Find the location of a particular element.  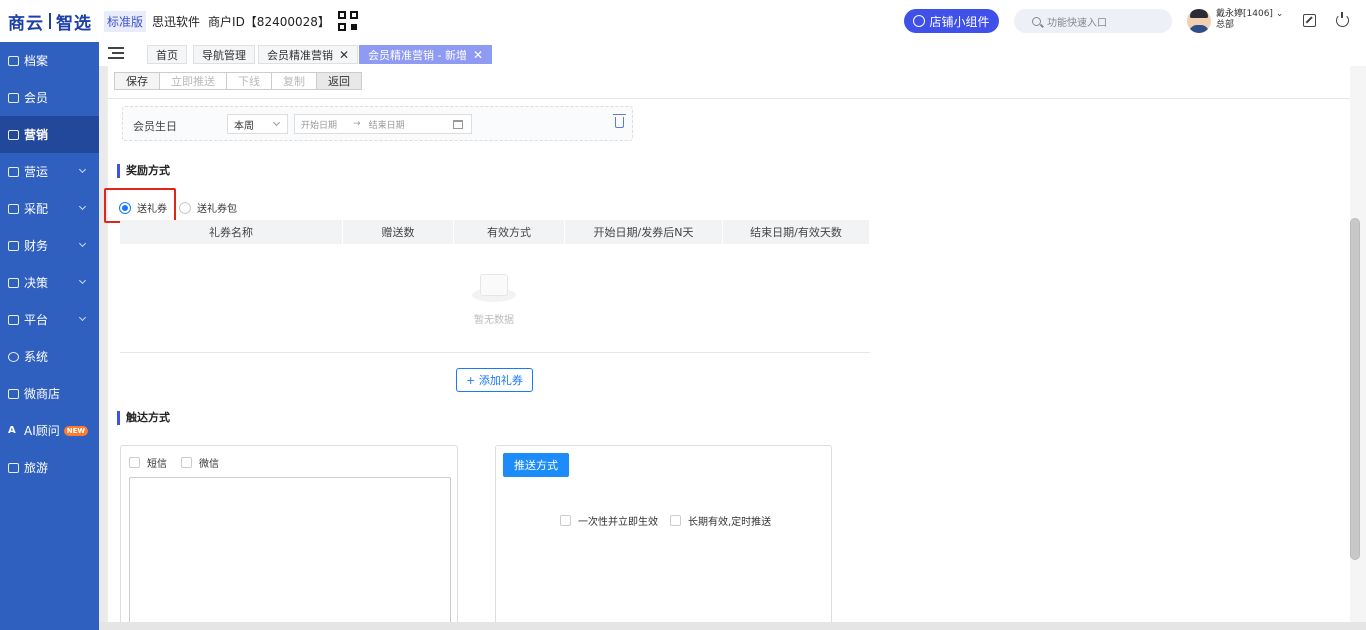

system-icon is located at coordinates (13, 356).